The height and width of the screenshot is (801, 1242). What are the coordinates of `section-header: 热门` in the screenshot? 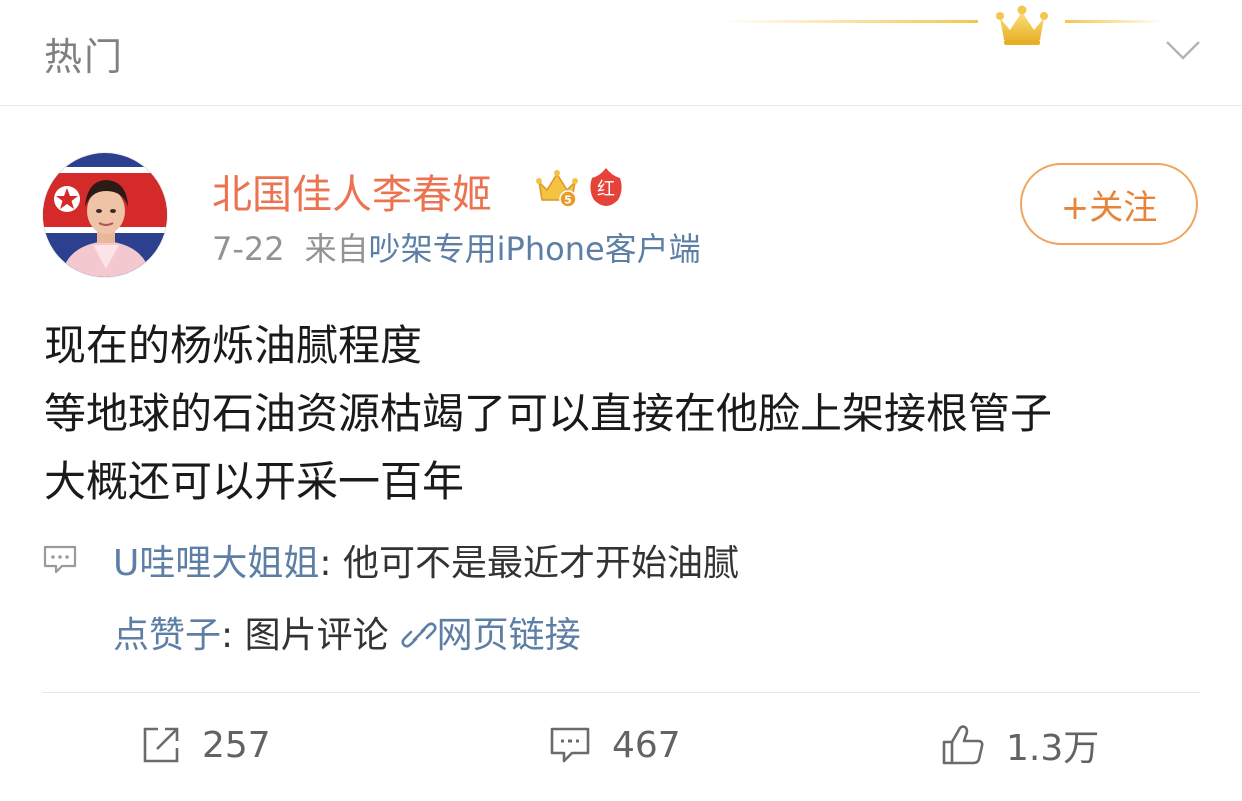 It's located at (621, 53).